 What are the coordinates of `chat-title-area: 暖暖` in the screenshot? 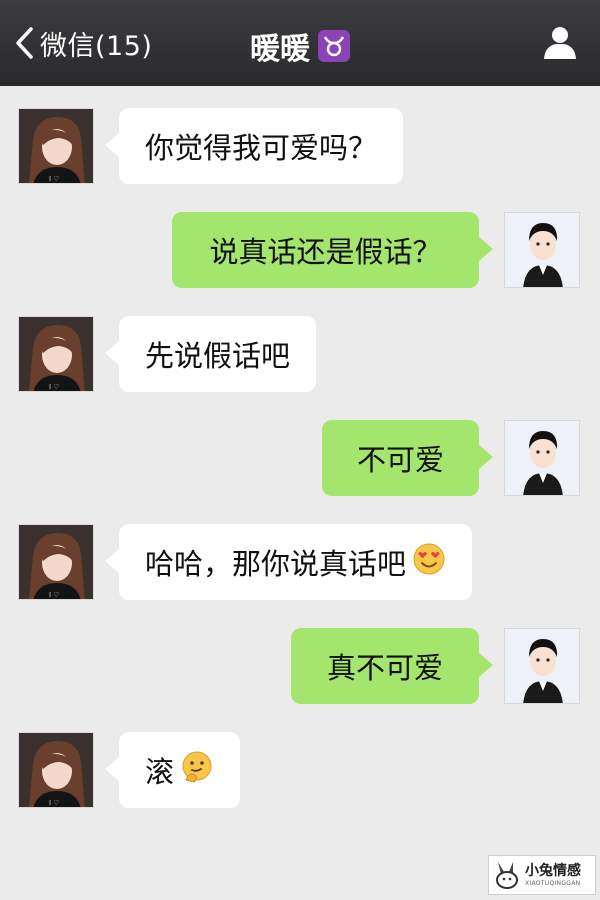 It's located at (300, 46).